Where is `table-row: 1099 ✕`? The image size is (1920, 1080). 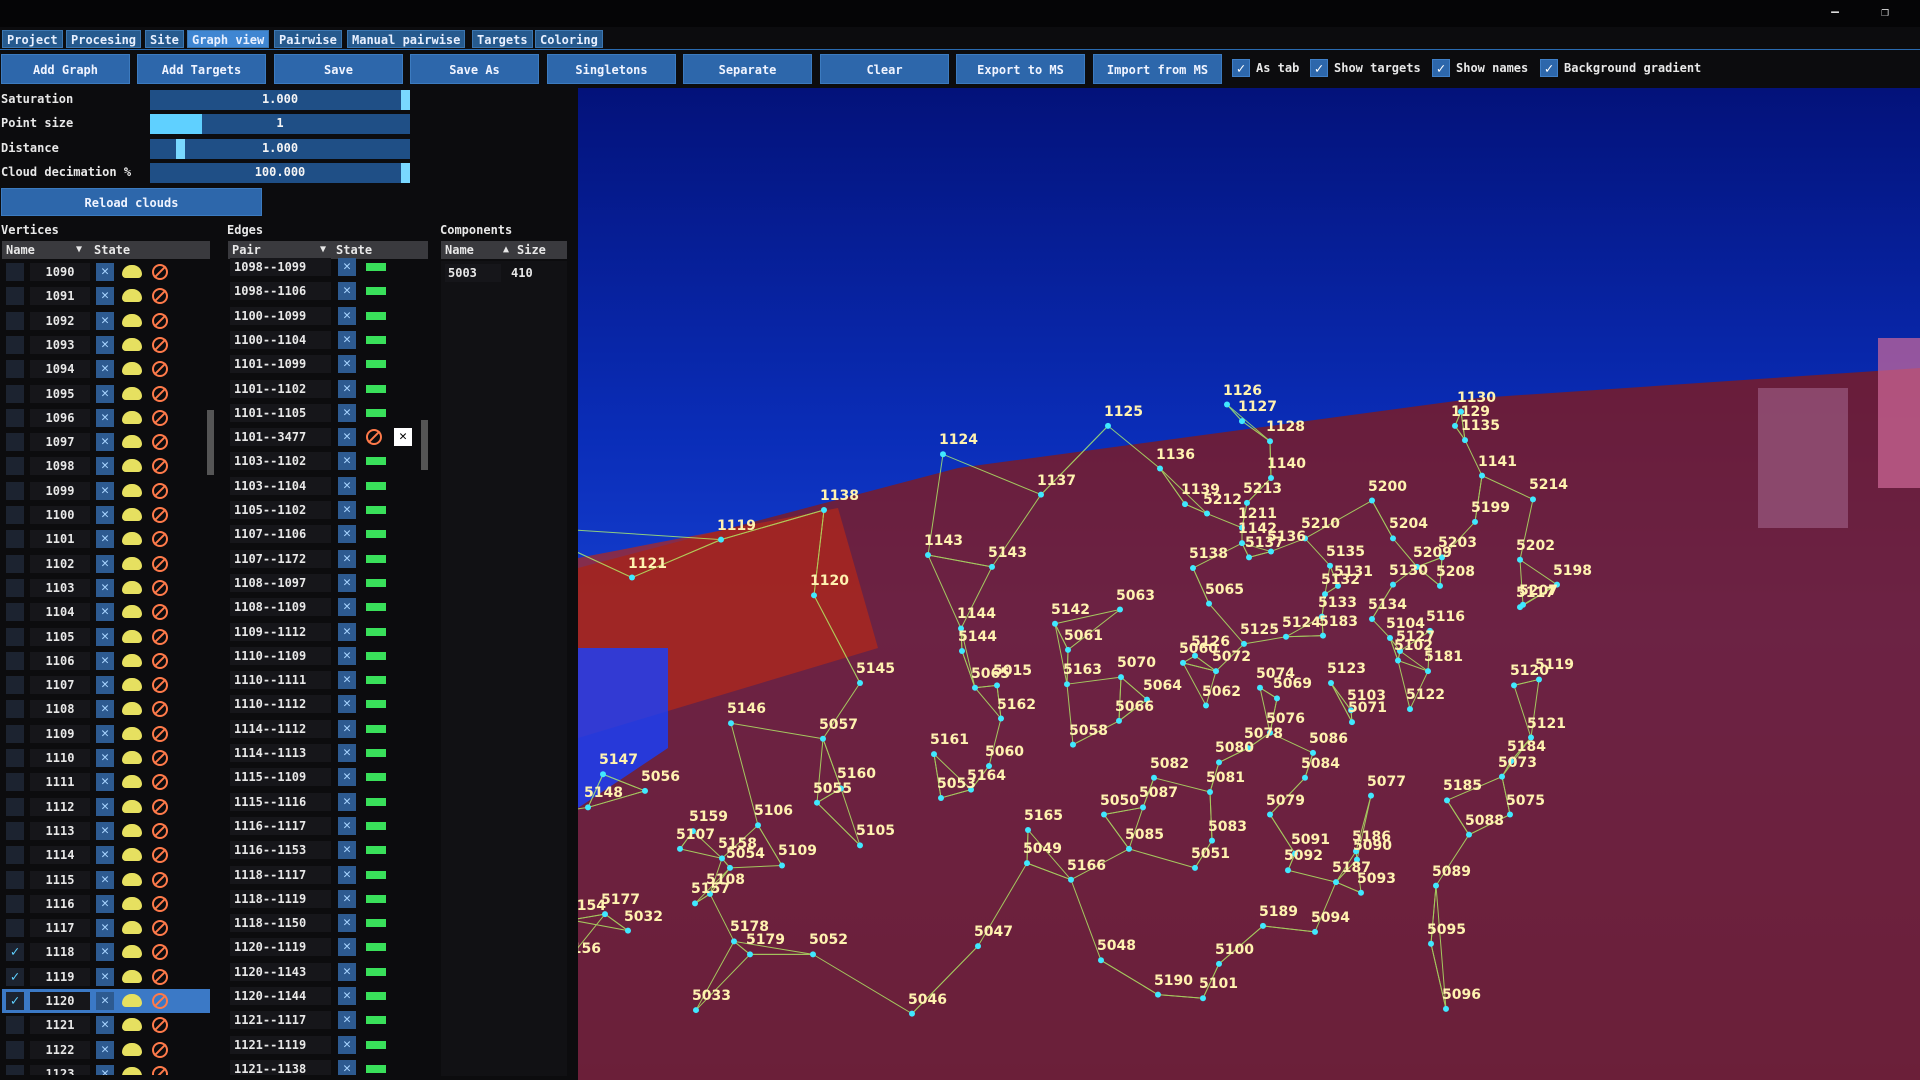 table-row: 1099 ✕ is located at coordinates (106, 491).